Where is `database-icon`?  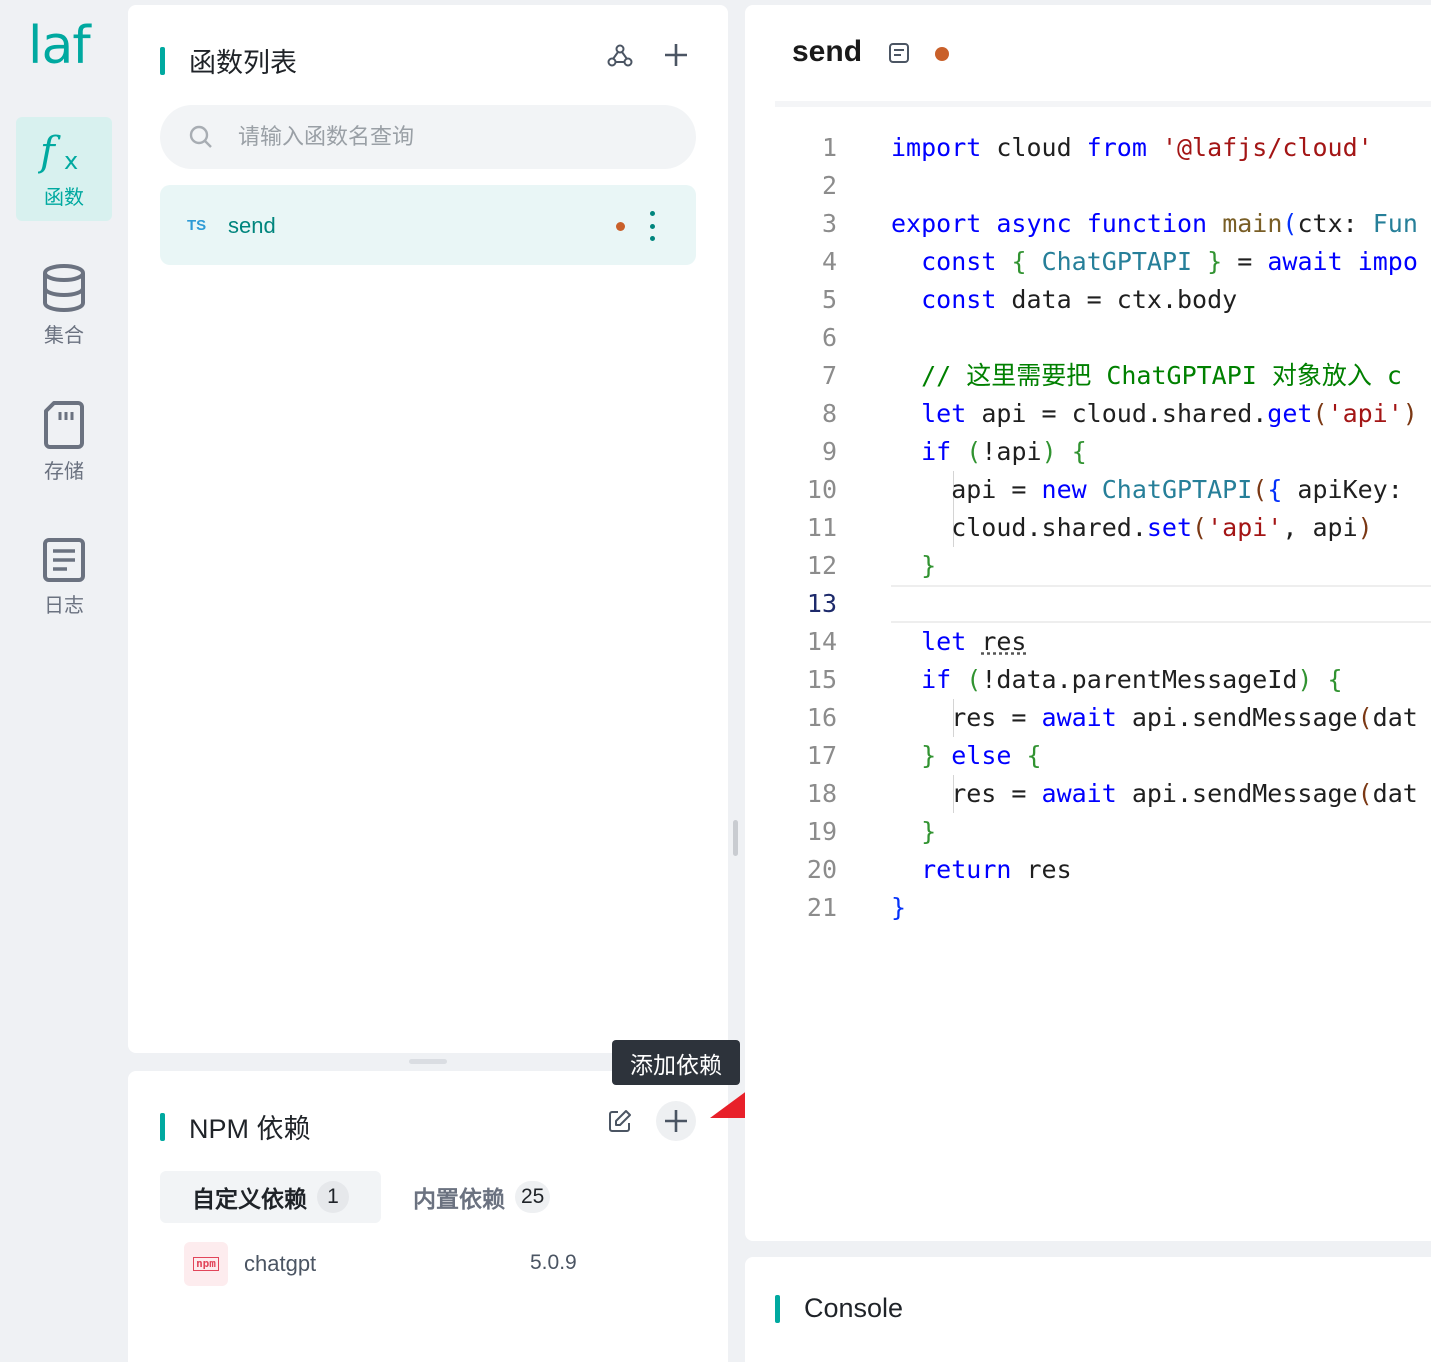 database-icon is located at coordinates (64, 287).